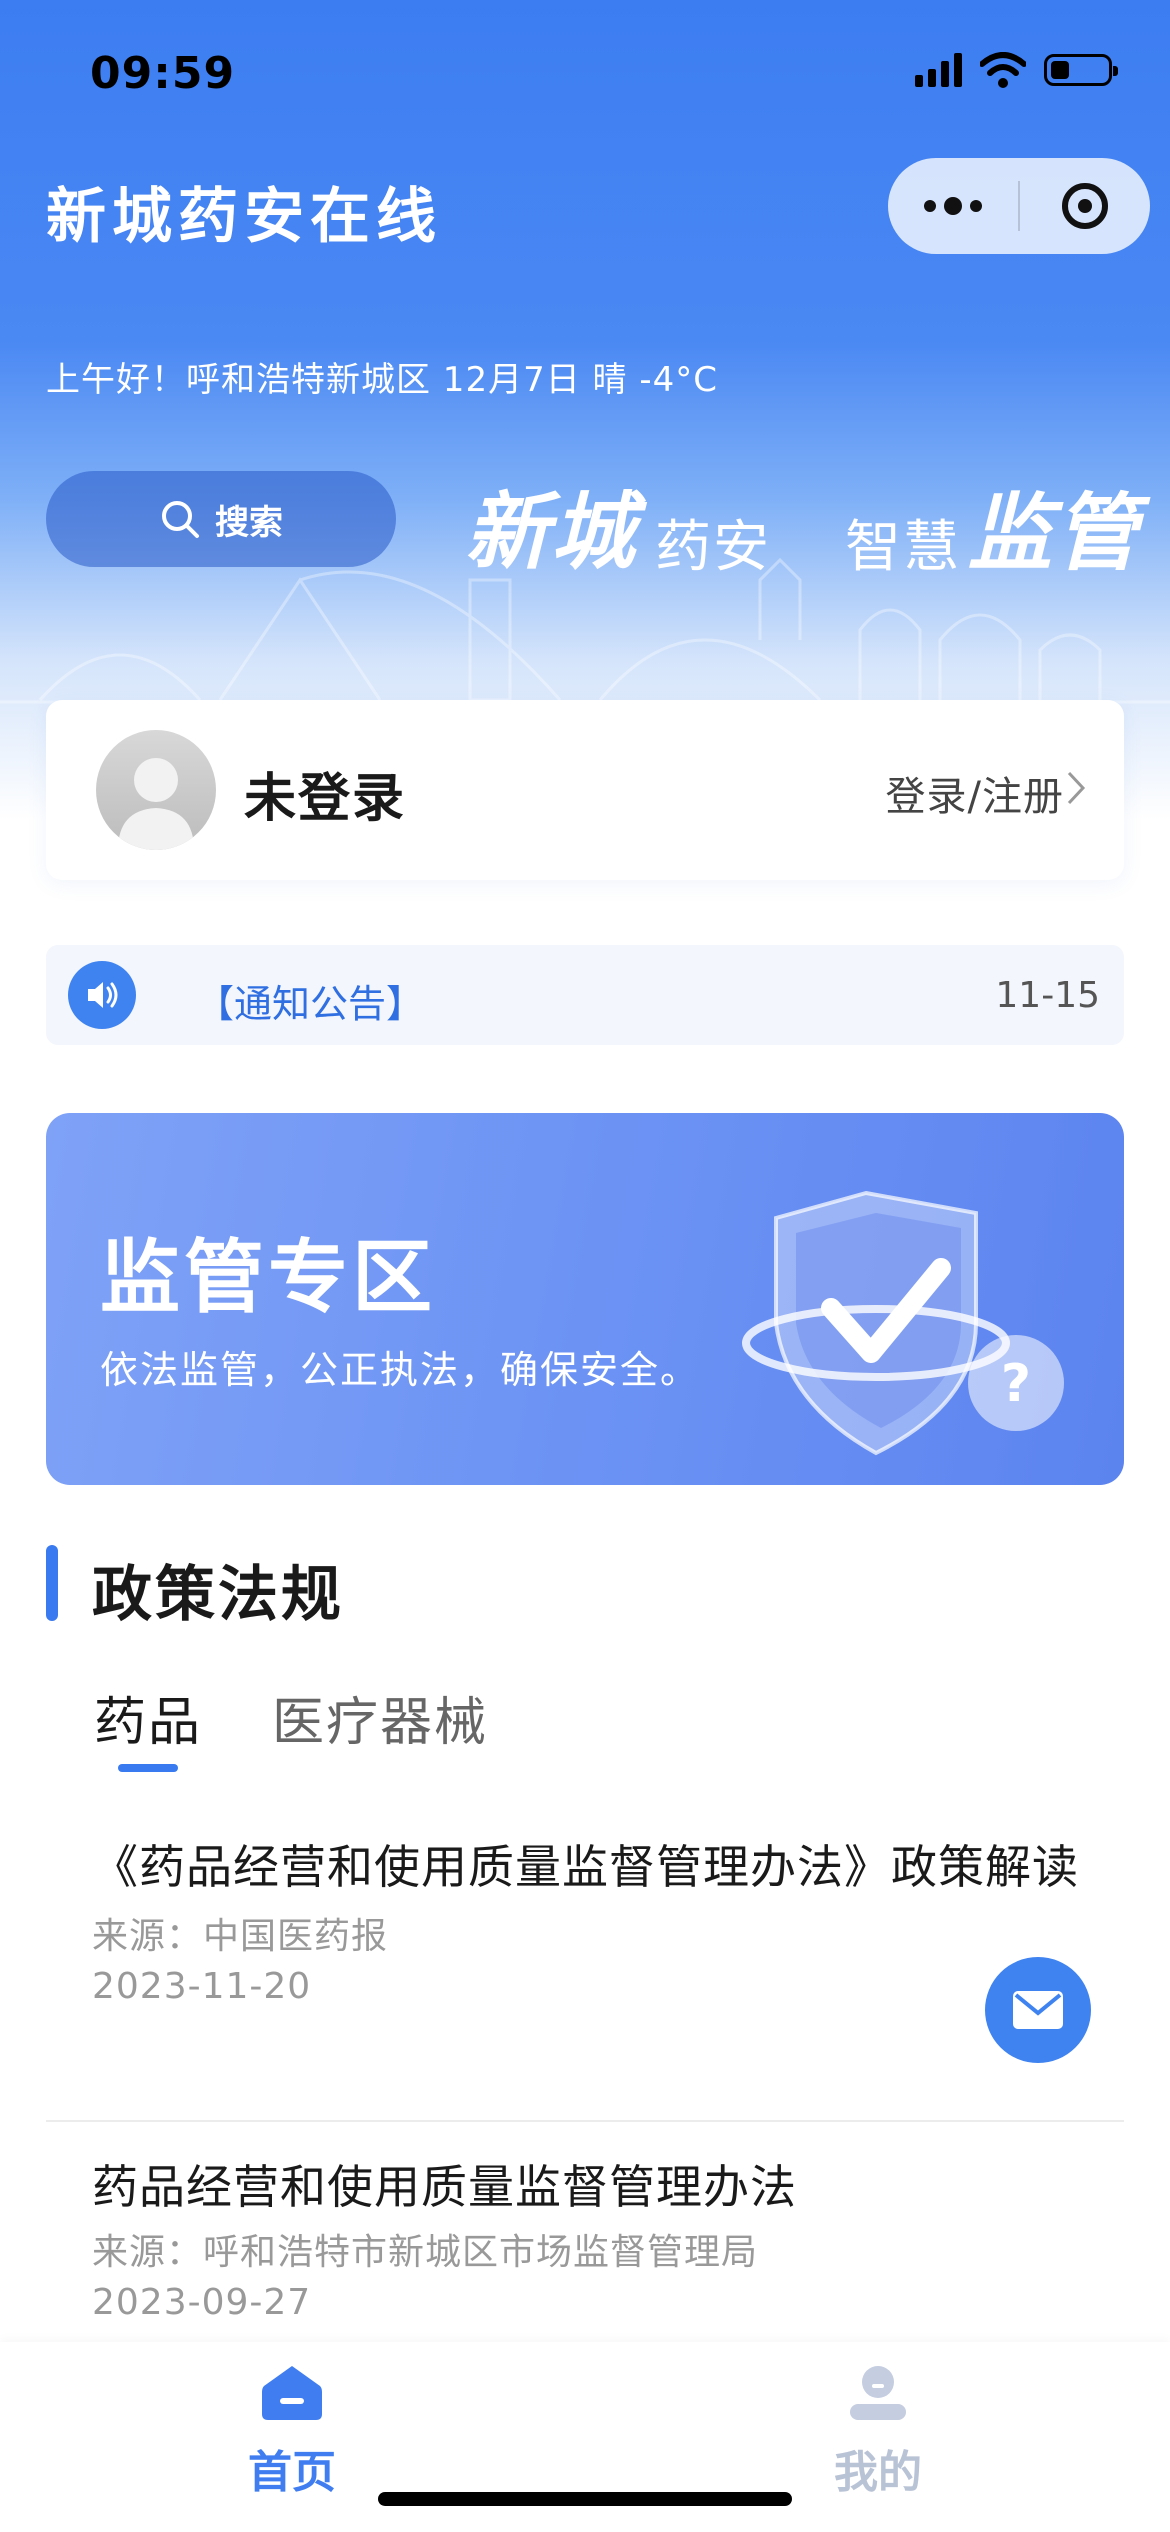 The width and height of the screenshot is (1170, 2532). What do you see at coordinates (1019, 206) in the screenshot?
I see `mini-program-capsule` at bounding box center [1019, 206].